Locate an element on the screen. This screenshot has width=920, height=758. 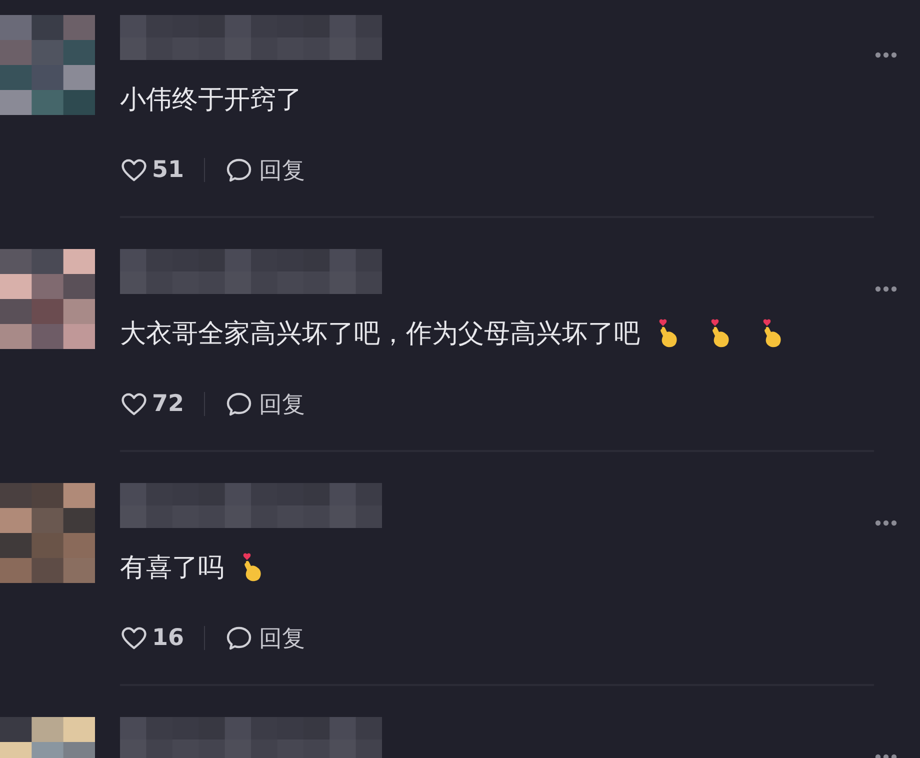
comment-text: 小伟终于开窍了 is located at coordinates (211, 100).